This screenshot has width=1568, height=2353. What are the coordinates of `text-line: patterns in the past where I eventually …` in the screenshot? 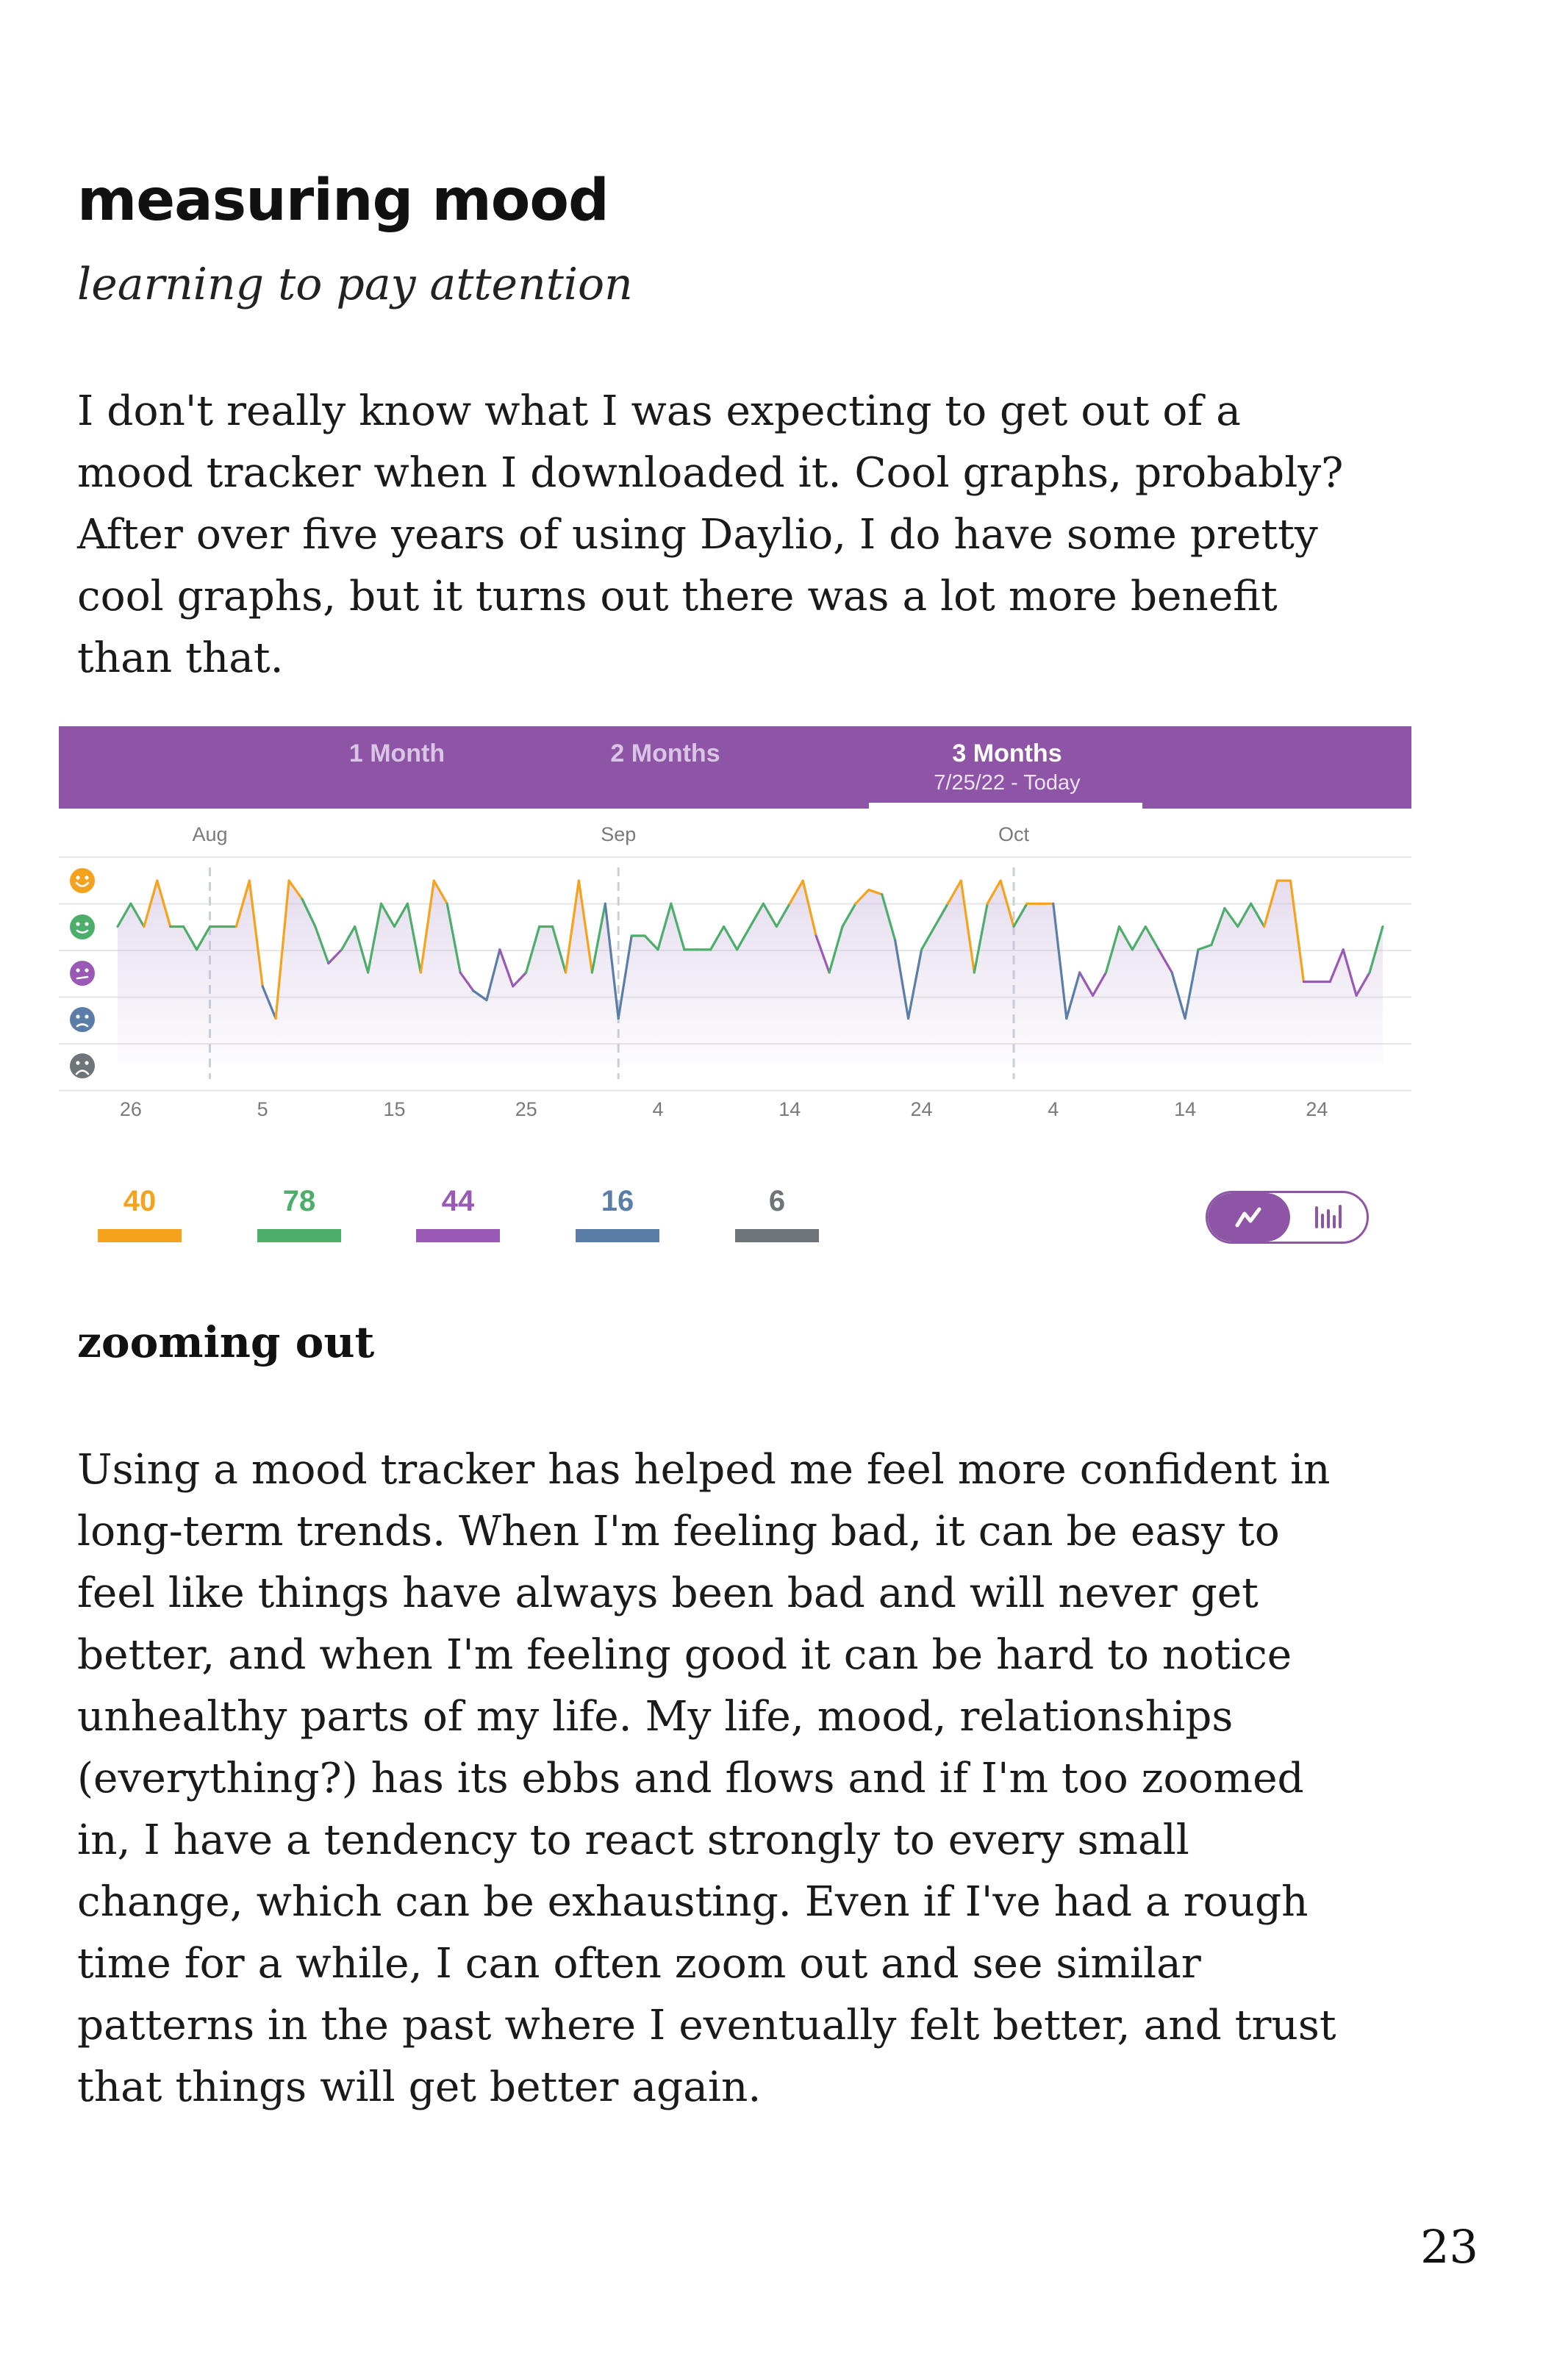 It's located at (706, 2026).